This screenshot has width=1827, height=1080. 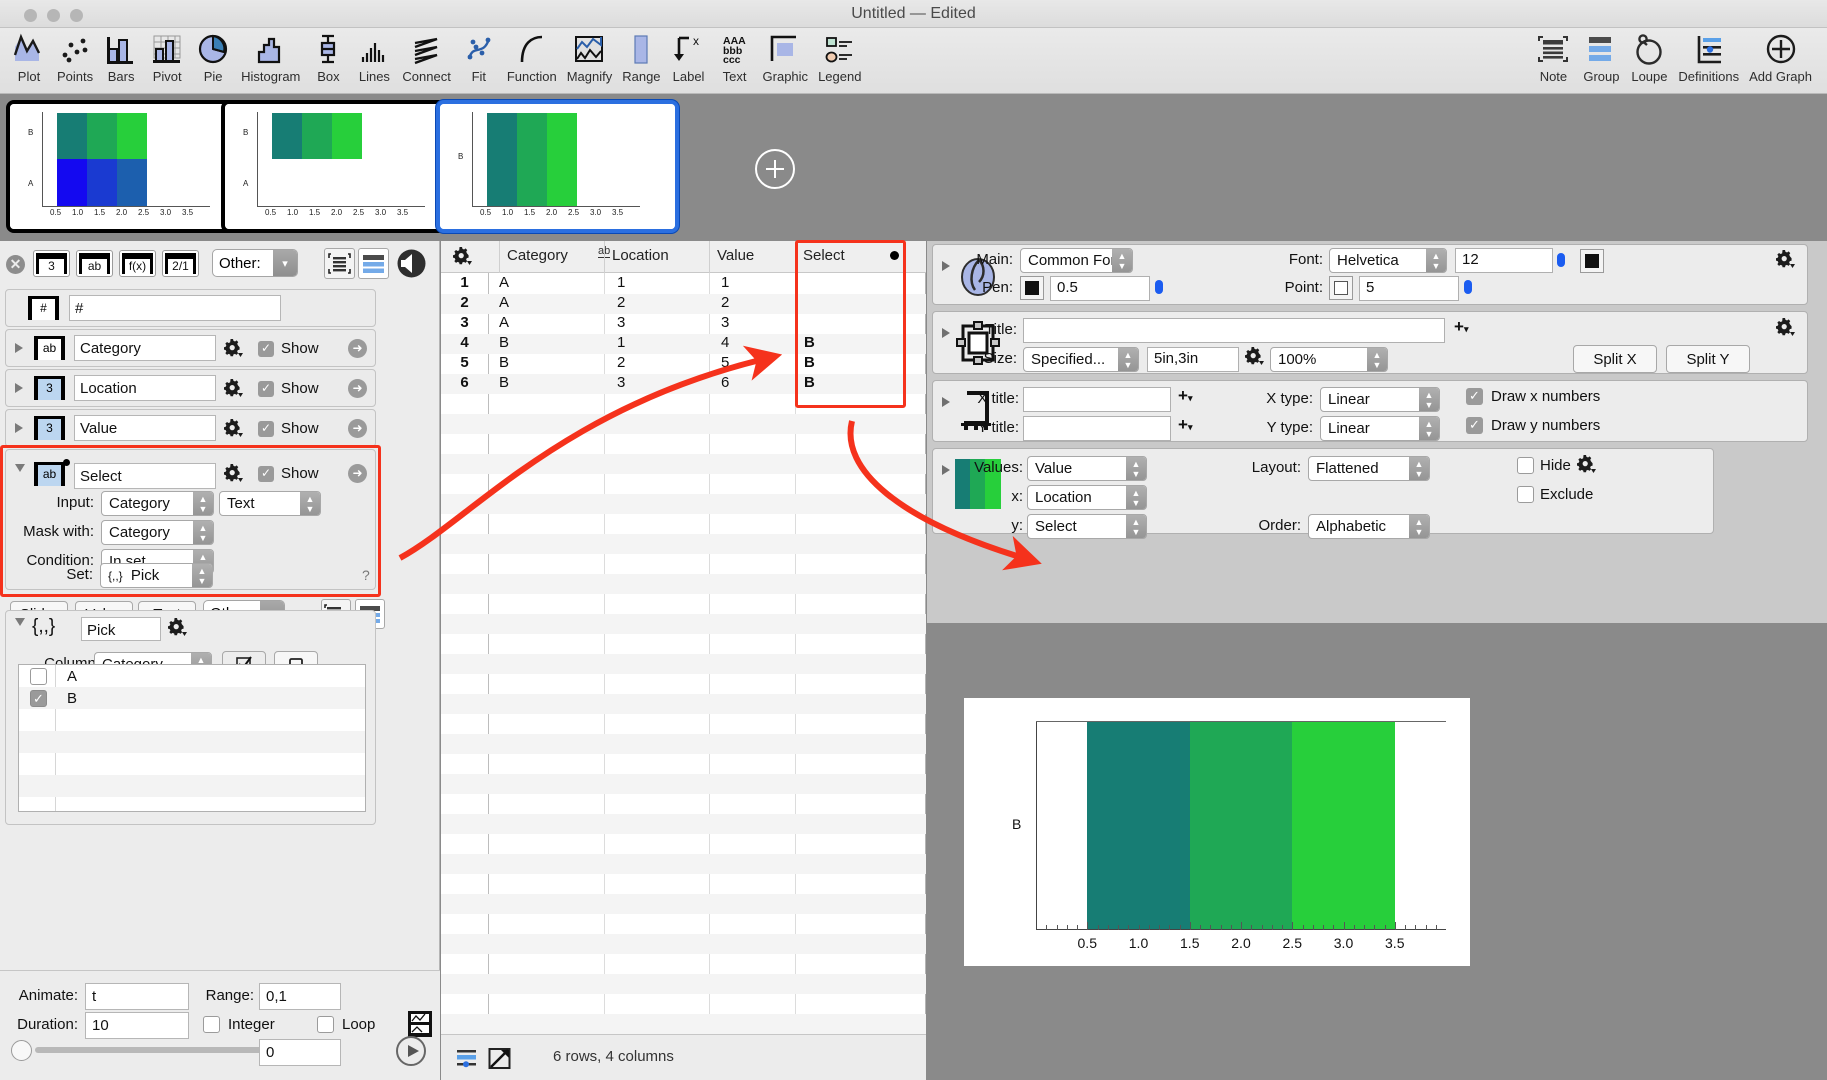 I want to click on input-source-dropdown: Category ▲ ▼, so click(x=157, y=503).